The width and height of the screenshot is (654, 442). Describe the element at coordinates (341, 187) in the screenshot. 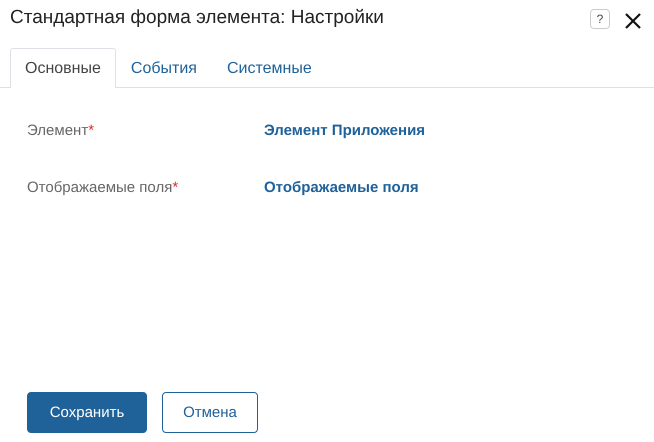

I see `field-link: Отображаемые поля` at that location.